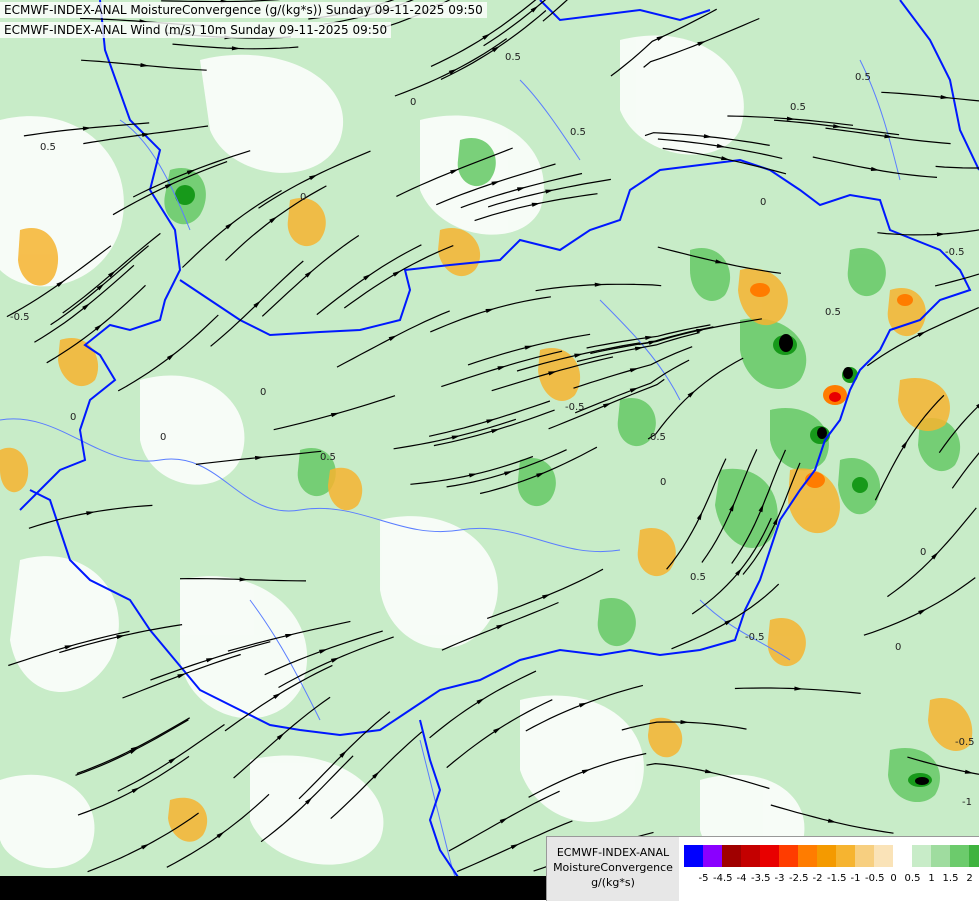  What do you see at coordinates (836, 881) in the screenshot?
I see `legend-tick: -1.5` at bounding box center [836, 881].